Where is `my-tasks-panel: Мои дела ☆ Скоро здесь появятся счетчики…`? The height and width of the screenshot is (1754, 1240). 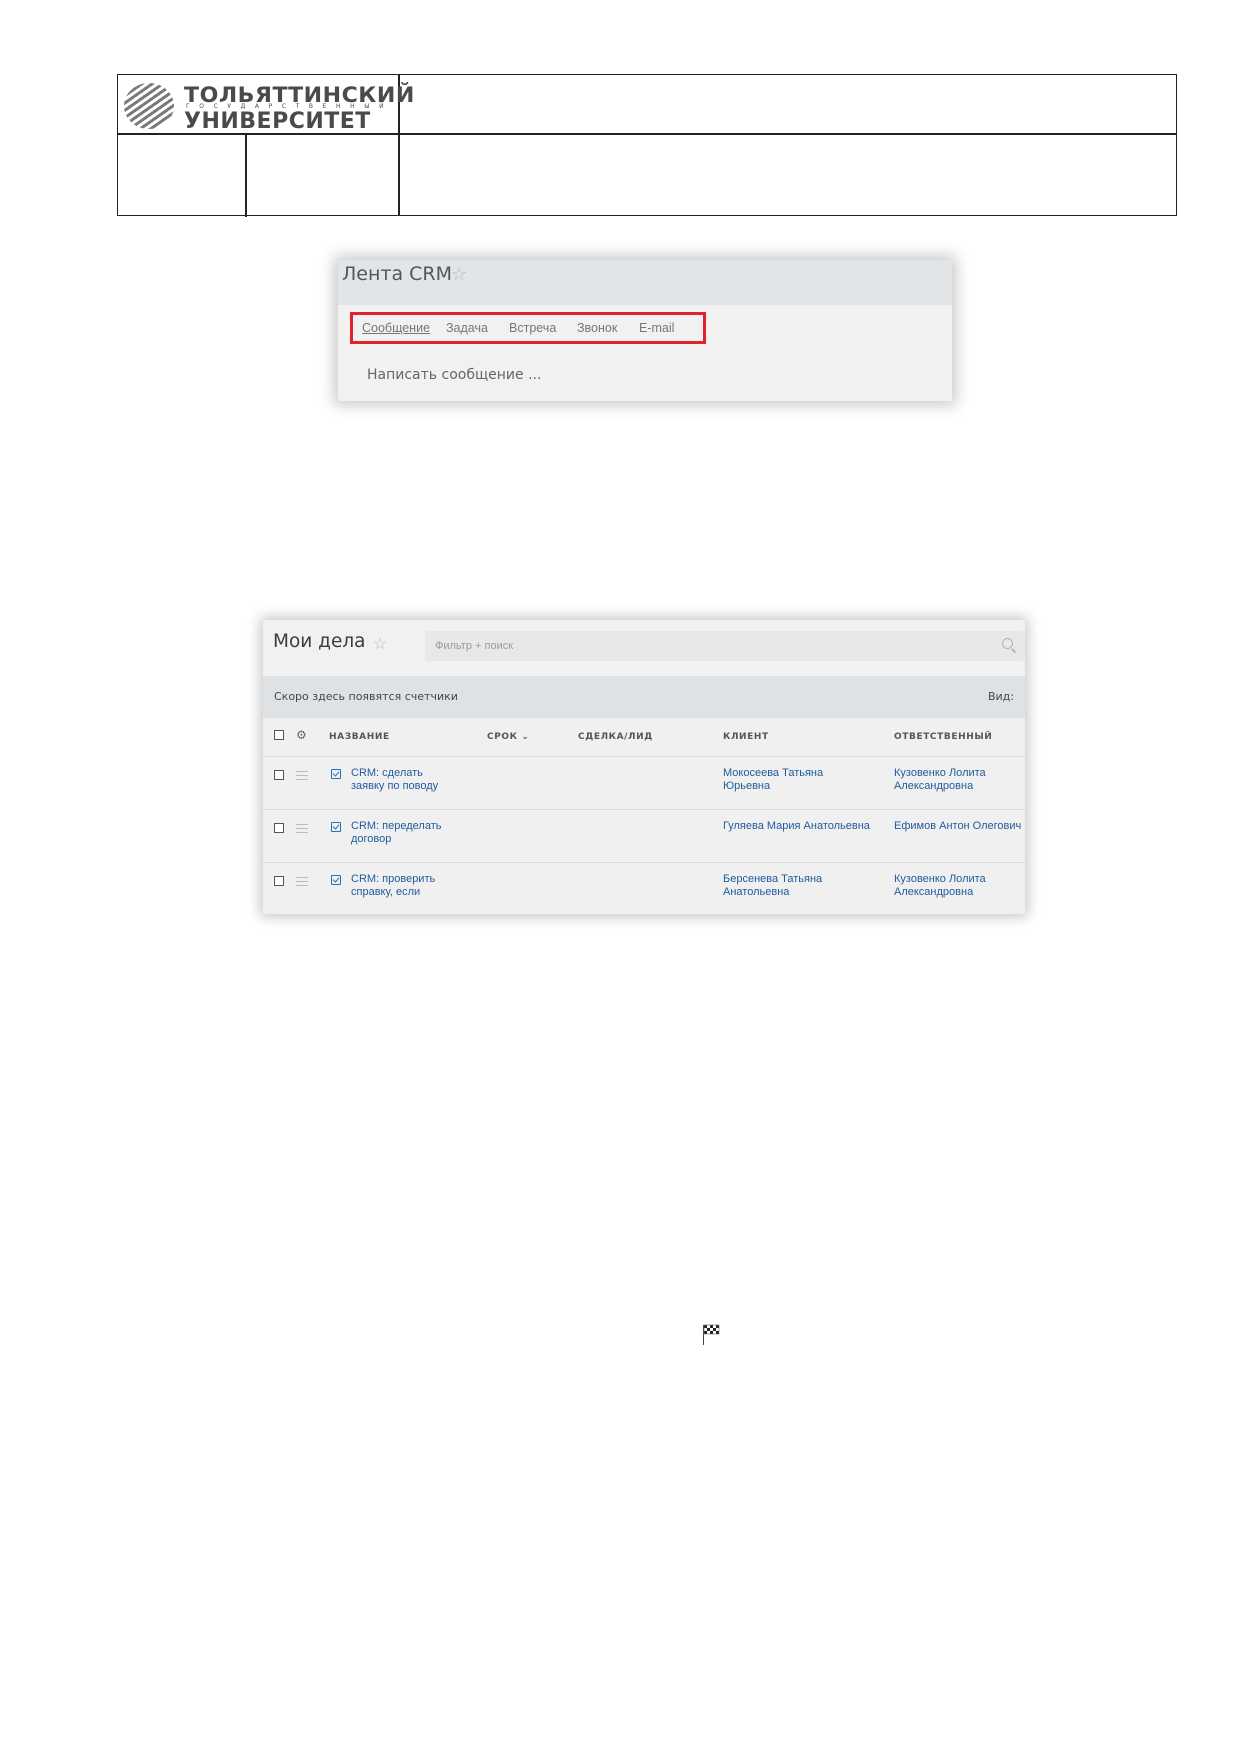
my-tasks-panel: Мои дела ☆ Скоро здесь появятся счетчики… is located at coordinates (644, 767).